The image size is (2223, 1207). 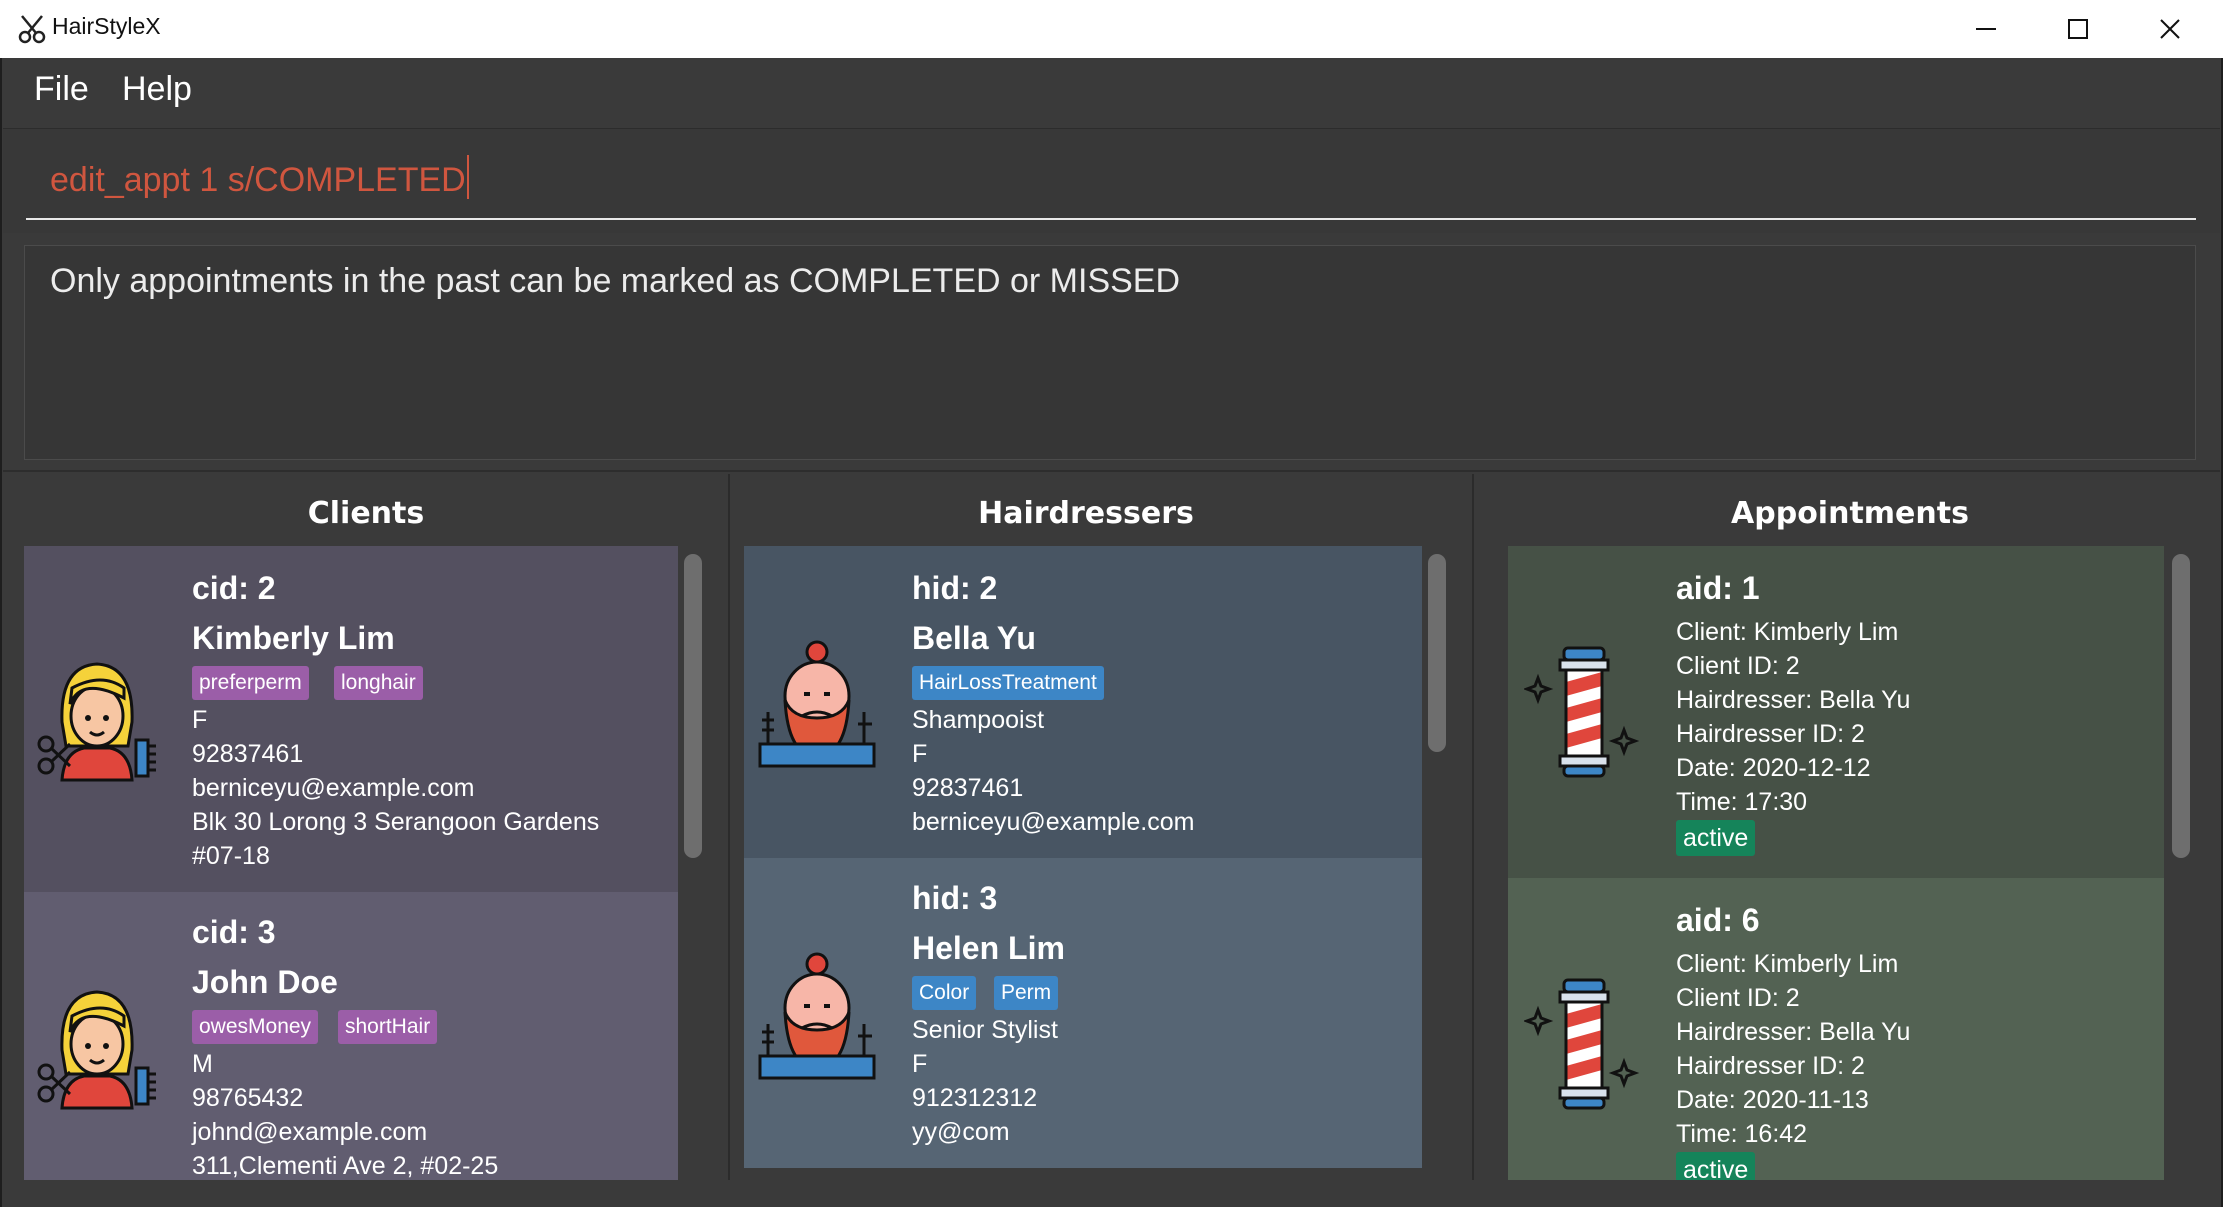 I want to click on text-caret, so click(x=467, y=177).